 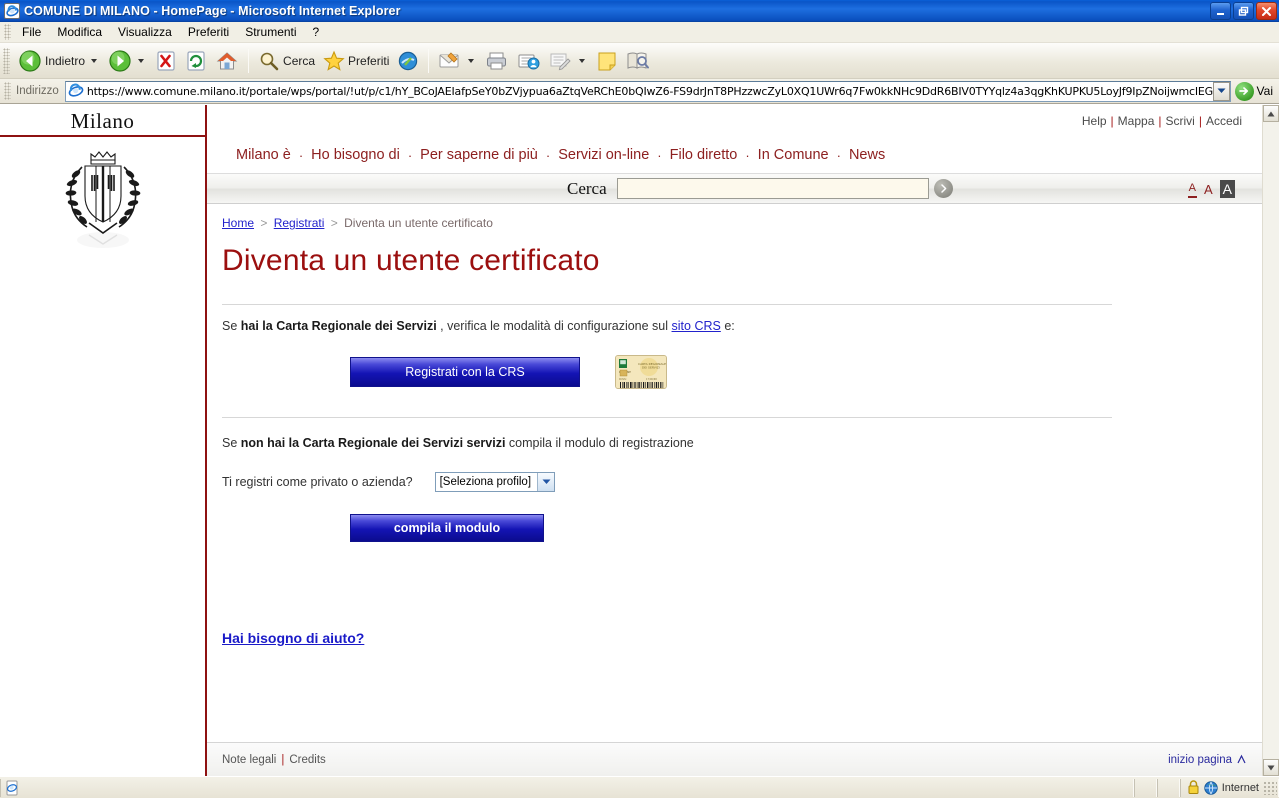 I want to click on address-dropdown-button, so click(x=1221, y=91).